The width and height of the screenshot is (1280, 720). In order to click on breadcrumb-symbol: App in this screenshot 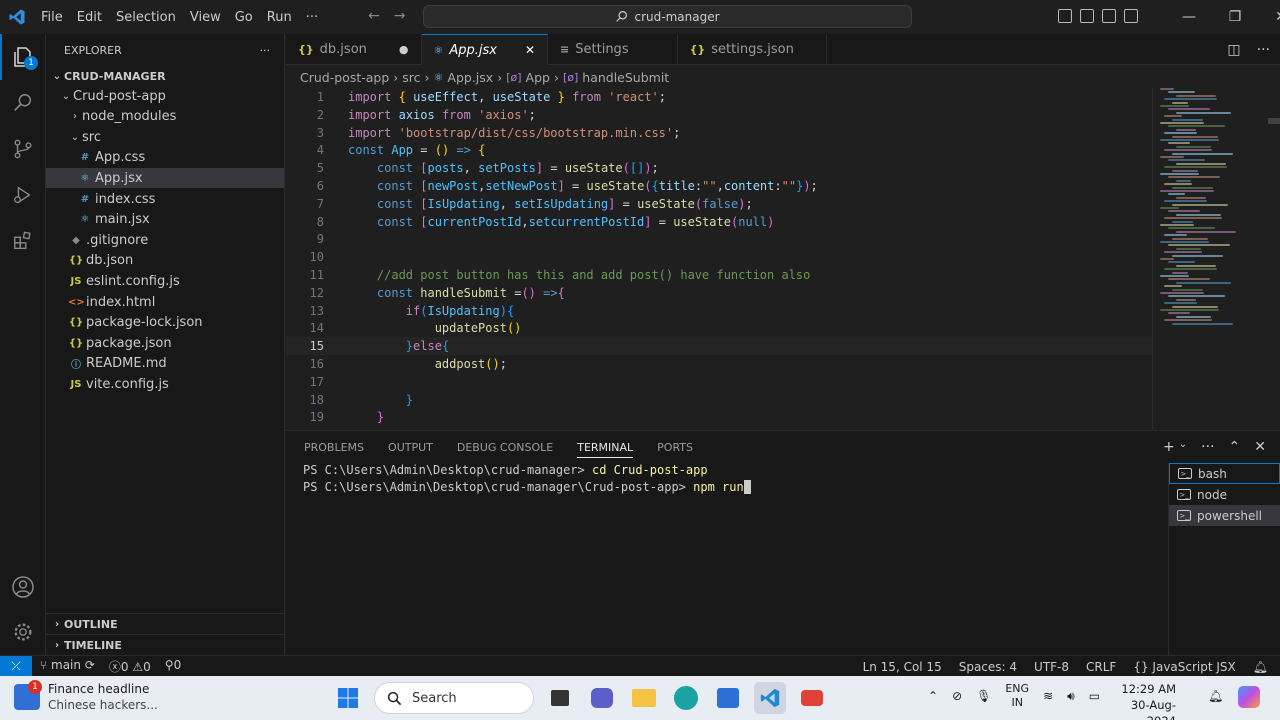, I will do `click(538, 77)`.